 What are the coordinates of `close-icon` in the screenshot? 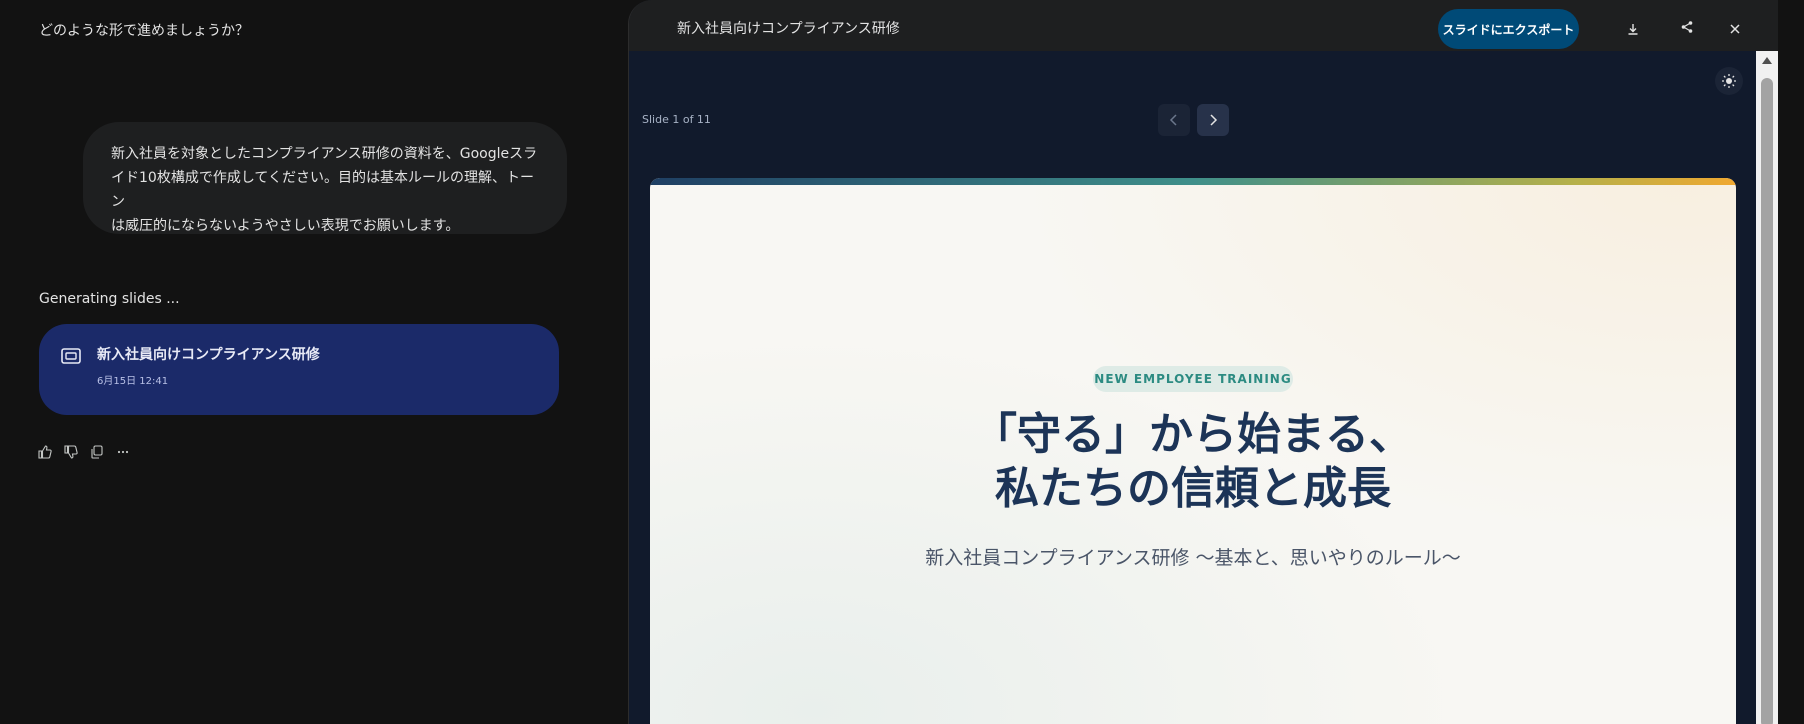 It's located at (1735, 29).